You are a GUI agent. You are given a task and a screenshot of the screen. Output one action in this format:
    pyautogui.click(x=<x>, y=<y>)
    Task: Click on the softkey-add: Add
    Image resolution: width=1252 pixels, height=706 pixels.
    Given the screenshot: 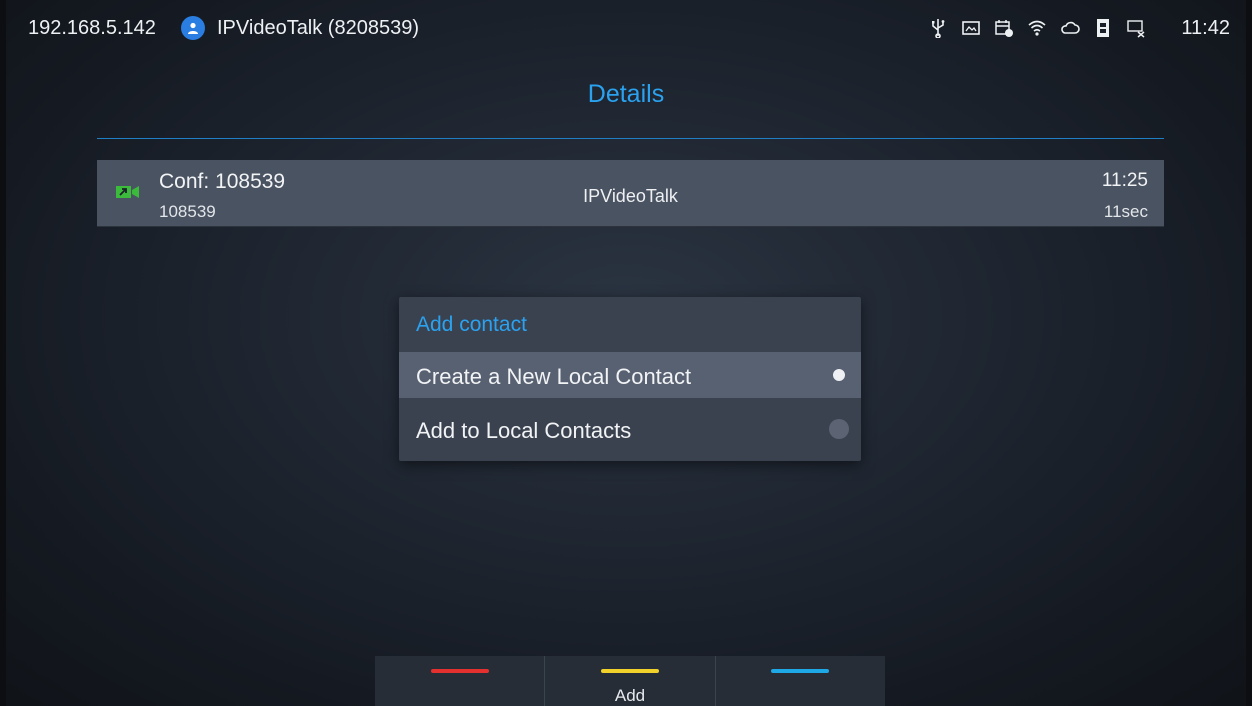 What is the action you would take?
    pyautogui.click(x=629, y=681)
    